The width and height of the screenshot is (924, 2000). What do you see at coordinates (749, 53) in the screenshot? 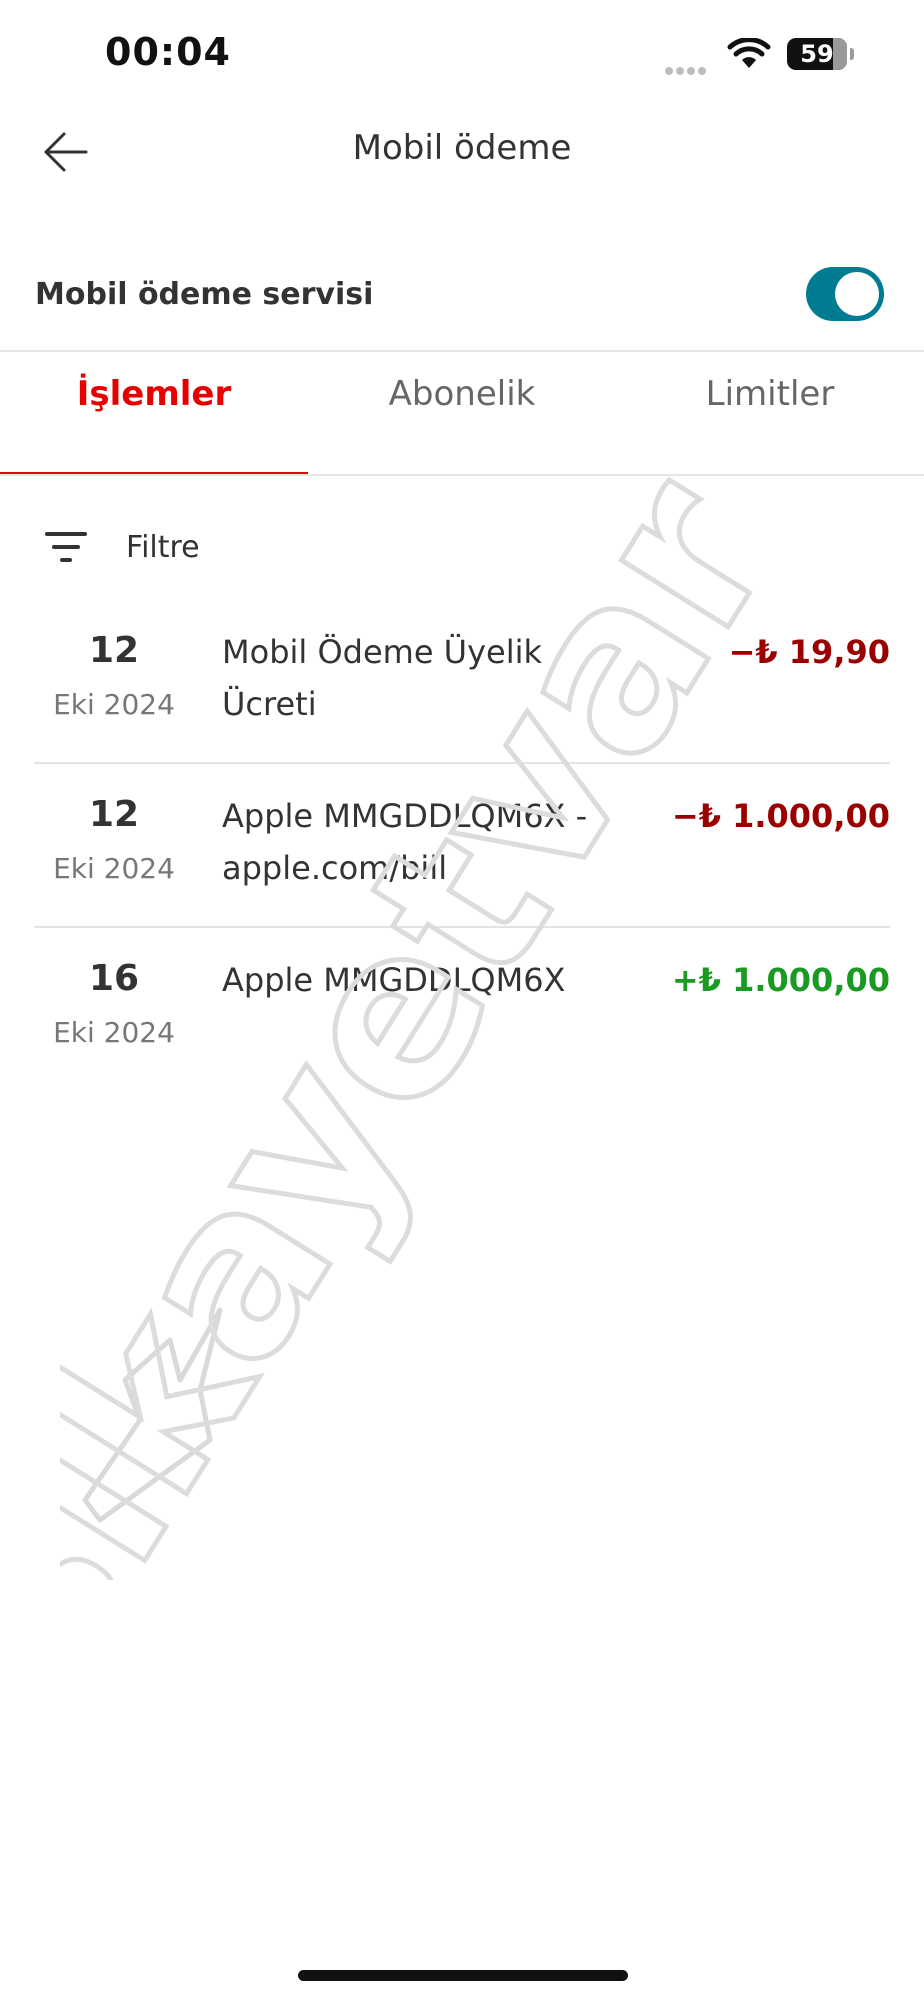
I see `wifi-icon` at bounding box center [749, 53].